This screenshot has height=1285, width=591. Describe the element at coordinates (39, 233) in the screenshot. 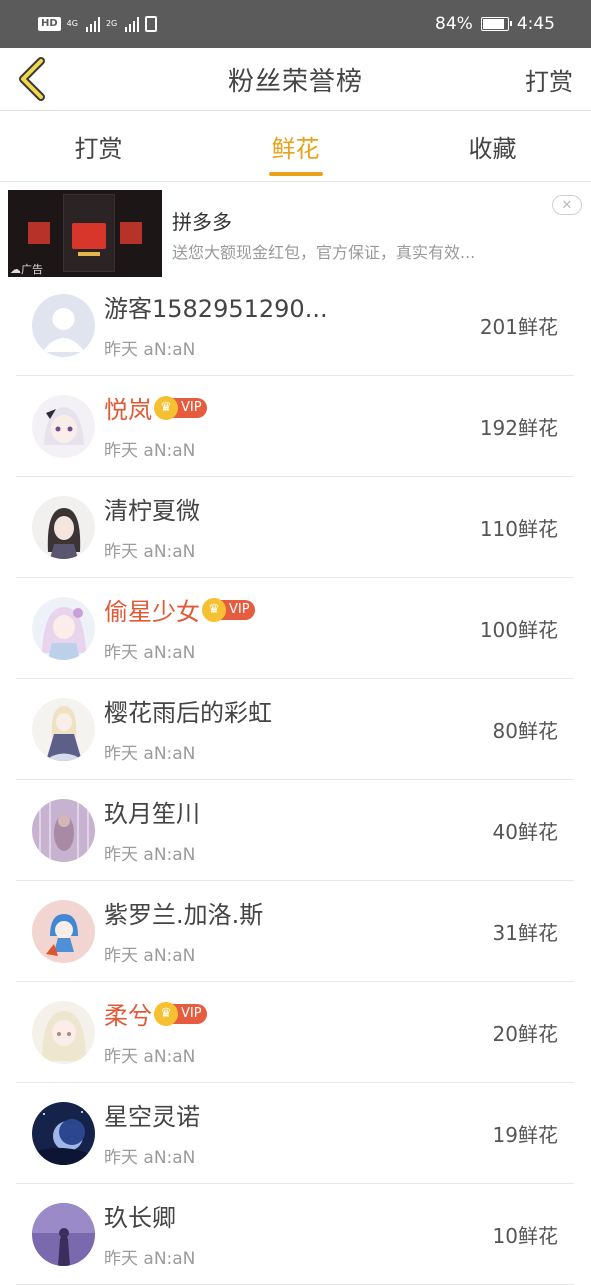

I see `ad-thumb-decor-left` at that location.